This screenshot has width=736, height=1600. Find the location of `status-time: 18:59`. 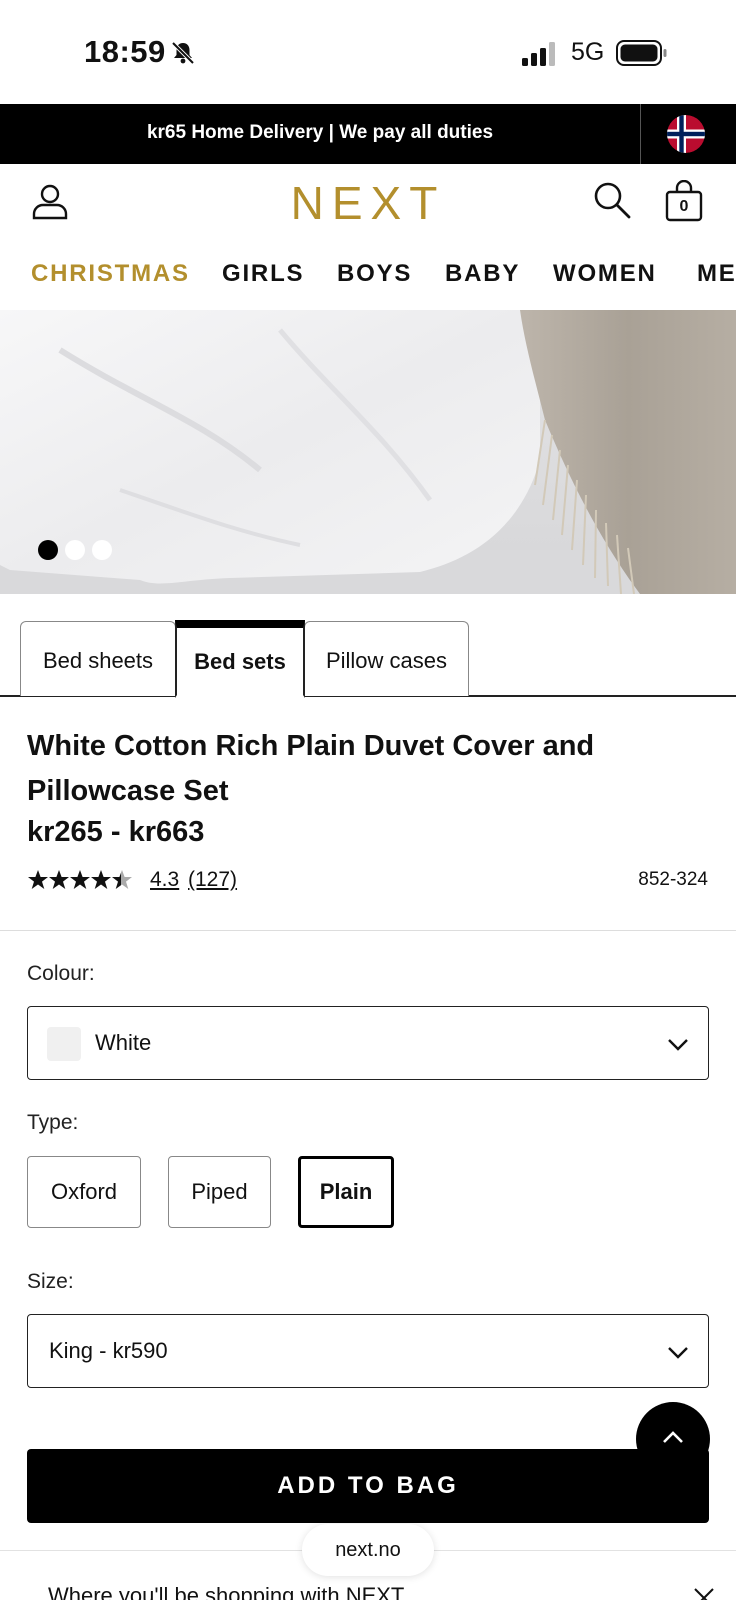

status-time: 18:59 is located at coordinates (125, 51).